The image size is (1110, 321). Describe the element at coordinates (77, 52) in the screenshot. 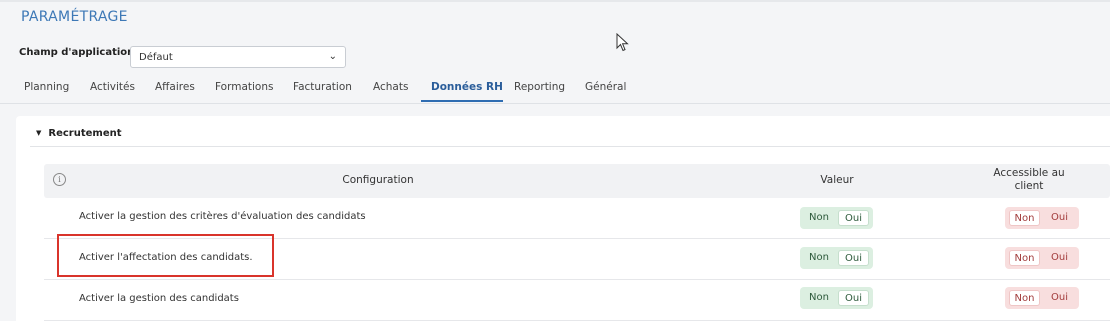

I see `scope-label: Champ d'application` at that location.